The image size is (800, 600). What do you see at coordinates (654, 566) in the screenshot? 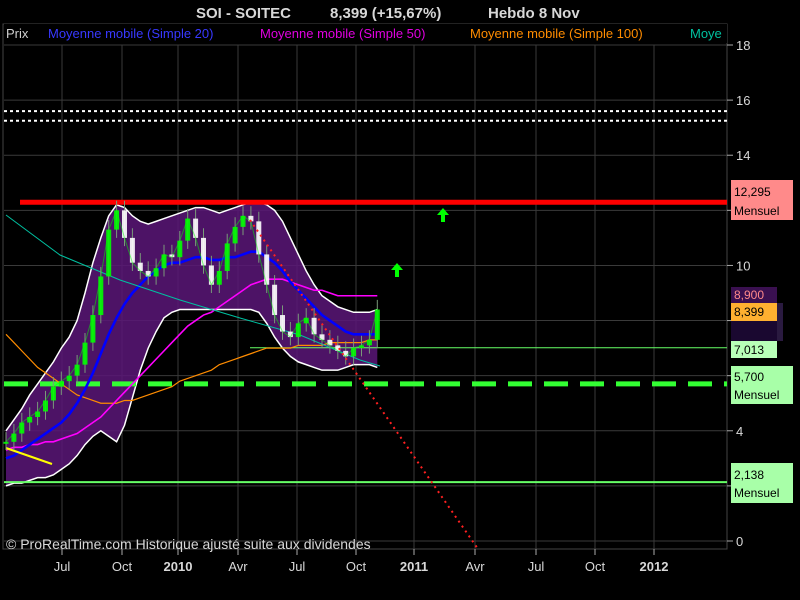
I see `x-tick-label: 2012` at bounding box center [654, 566].